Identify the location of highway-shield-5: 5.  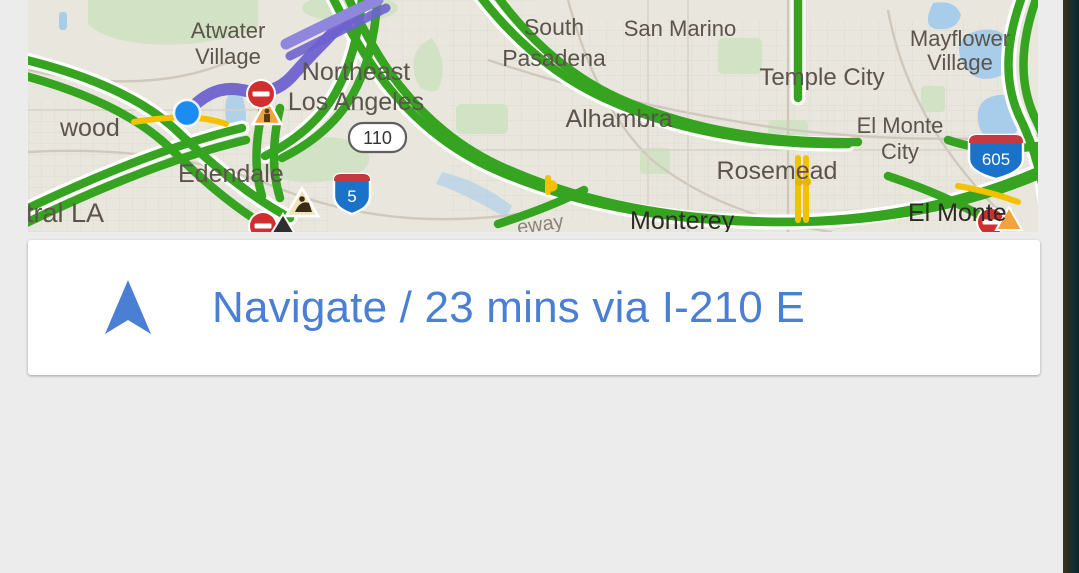
(352, 194).